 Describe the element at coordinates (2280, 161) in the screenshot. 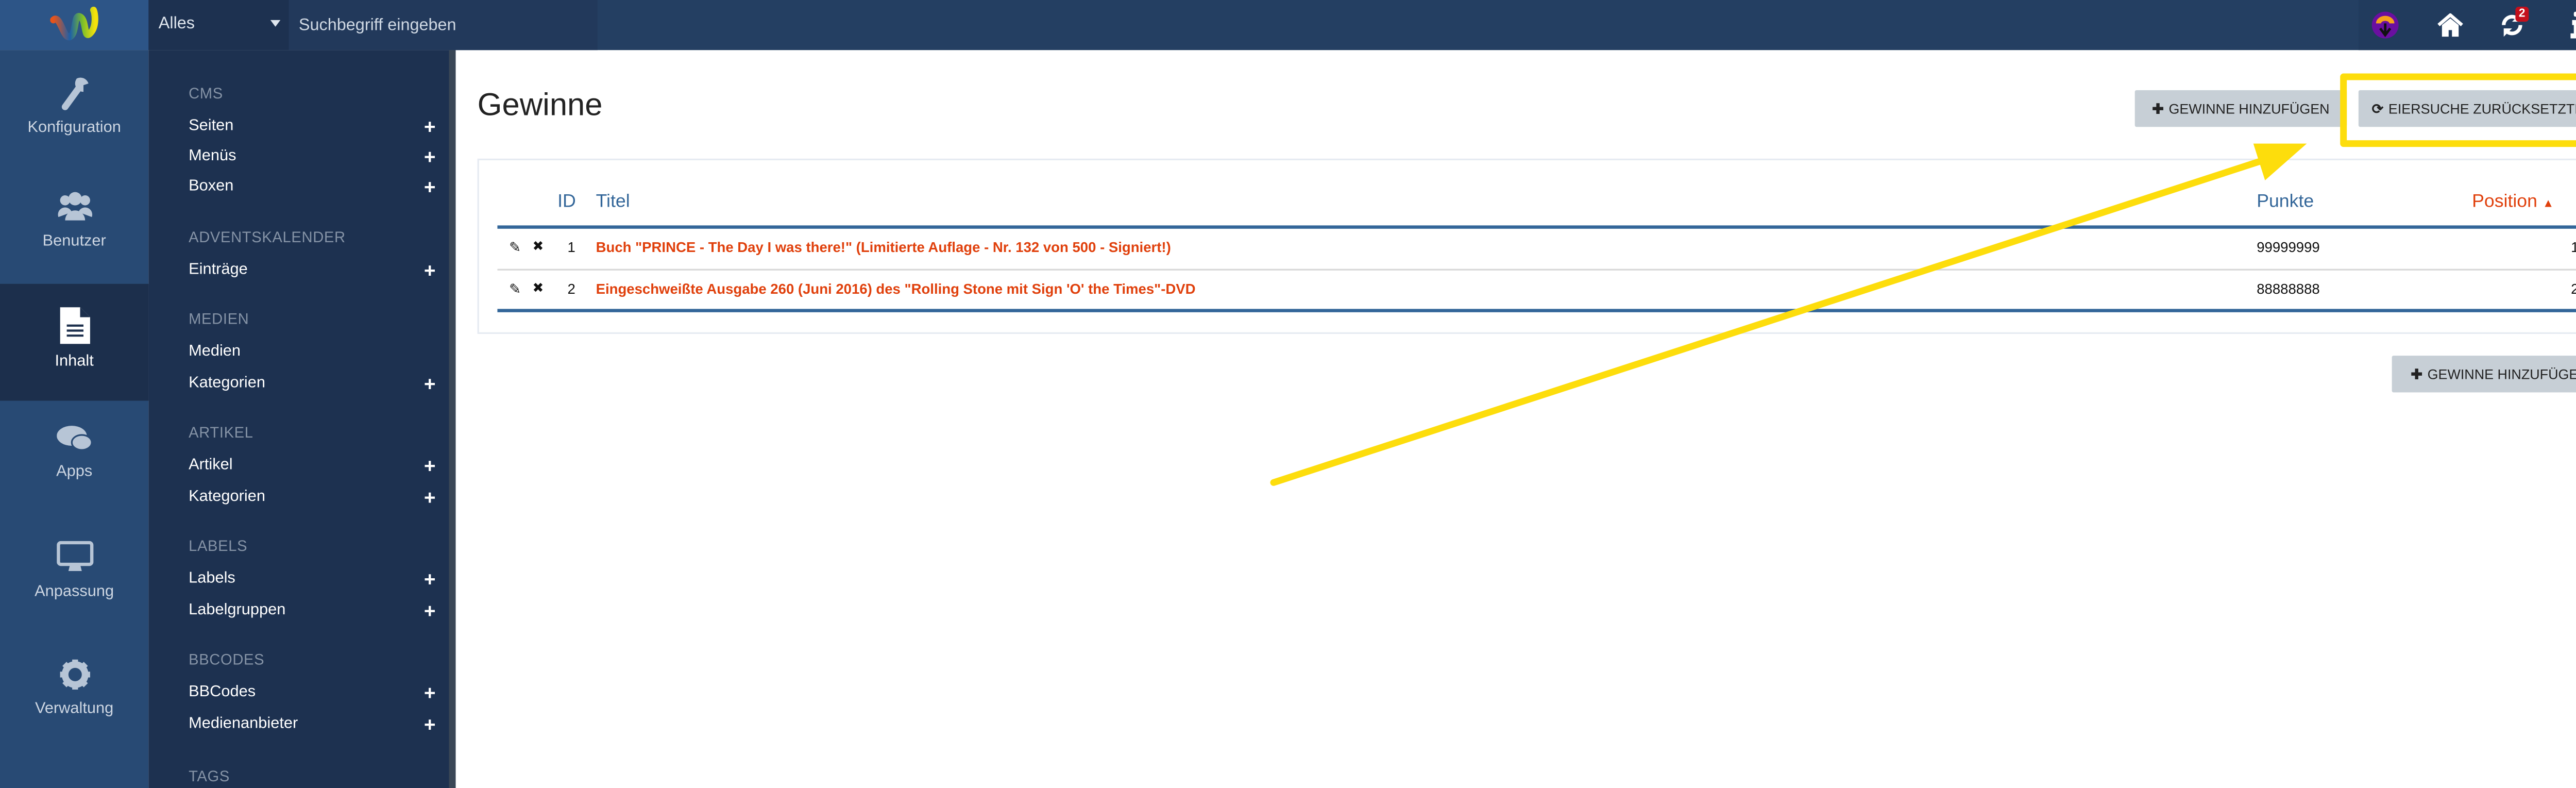

I see `arrow-head` at that location.